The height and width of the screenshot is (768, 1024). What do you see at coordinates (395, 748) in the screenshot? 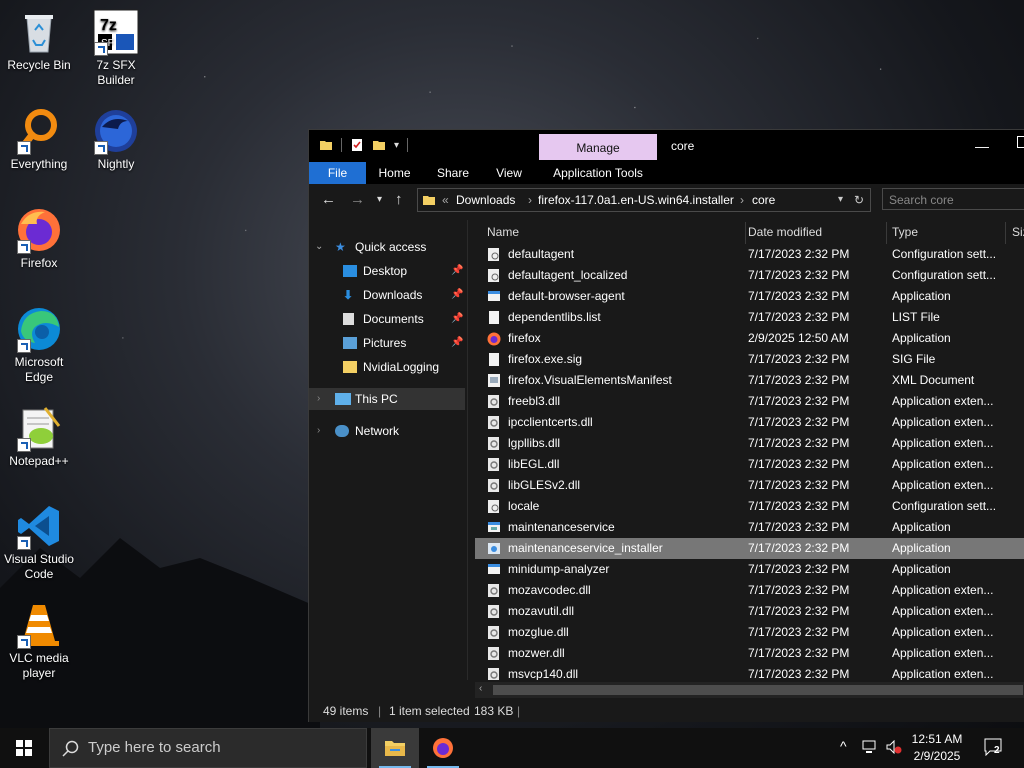
I see `taskbar-file-explorer` at bounding box center [395, 748].